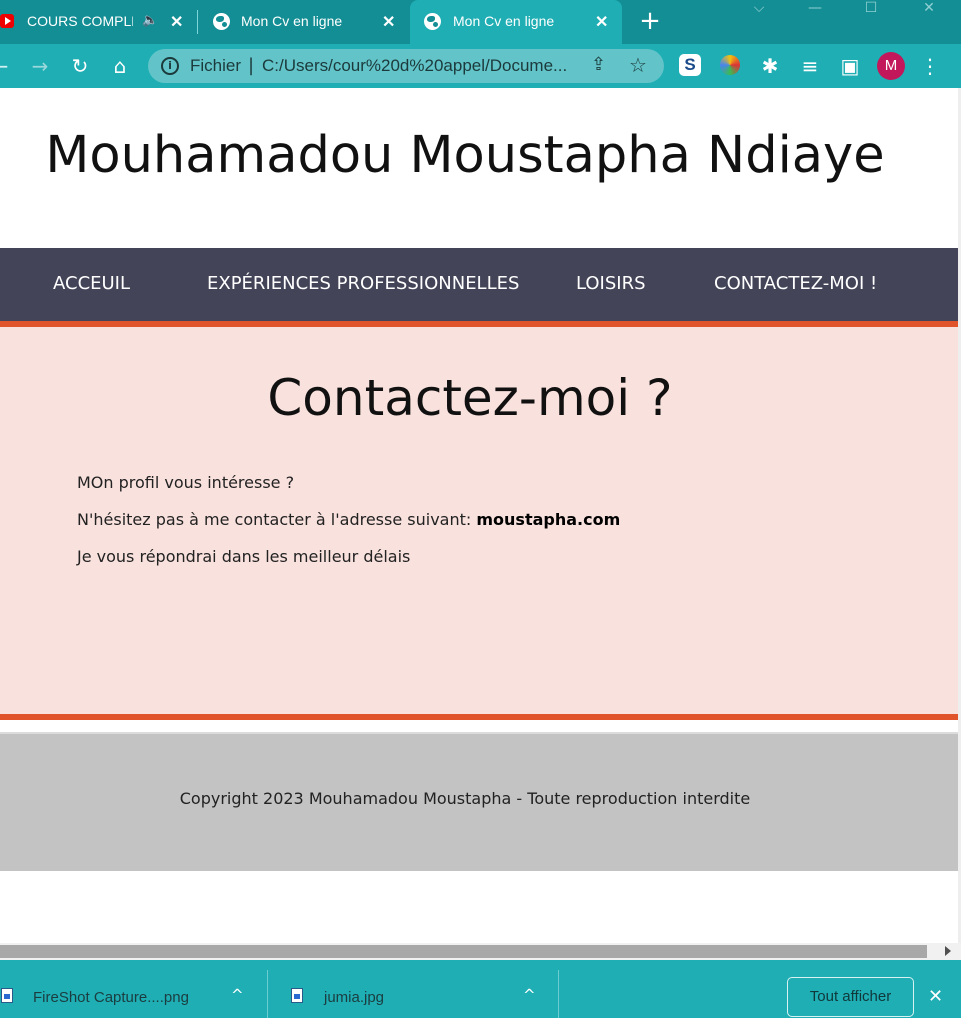  I want to click on nav-item-experiences: EXPÉRIENCES PROFESSIONNELLES, so click(363, 283).